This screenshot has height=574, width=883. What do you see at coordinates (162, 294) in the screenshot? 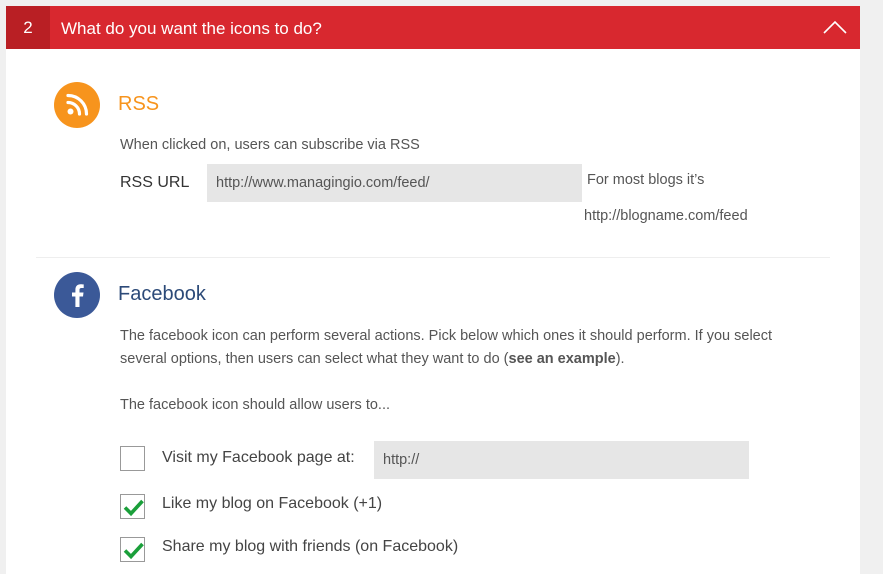
I see `facebook-title: Facebook` at bounding box center [162, 294].